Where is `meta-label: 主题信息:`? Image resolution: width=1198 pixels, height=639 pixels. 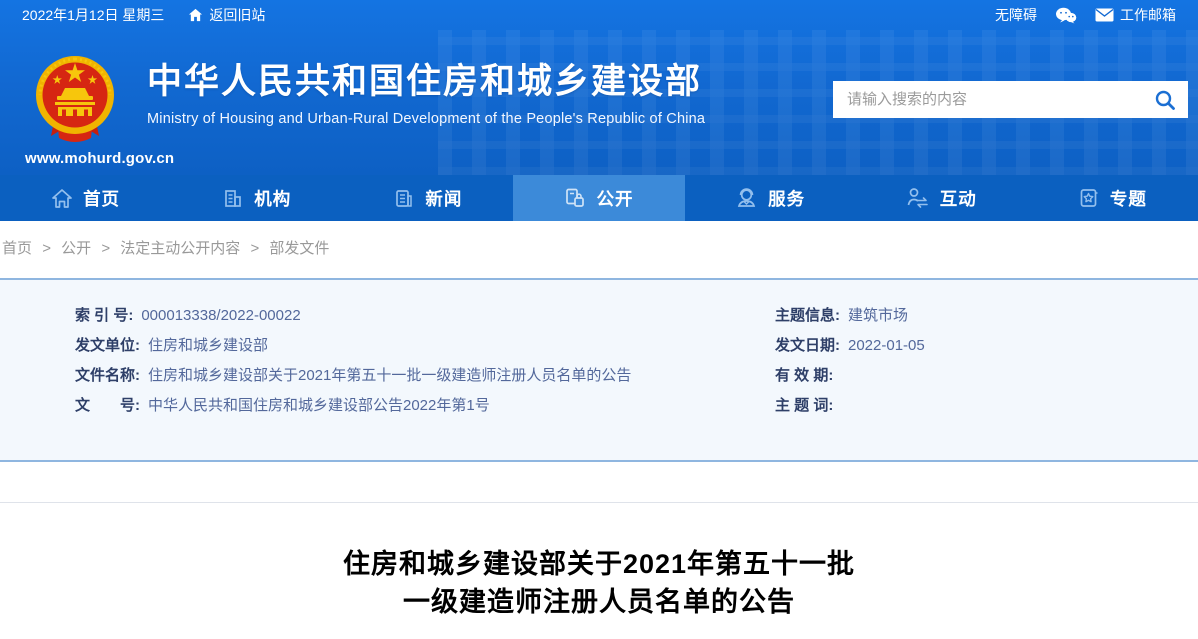
meta-label: 主题信息: is located at coordinates (807, 315).